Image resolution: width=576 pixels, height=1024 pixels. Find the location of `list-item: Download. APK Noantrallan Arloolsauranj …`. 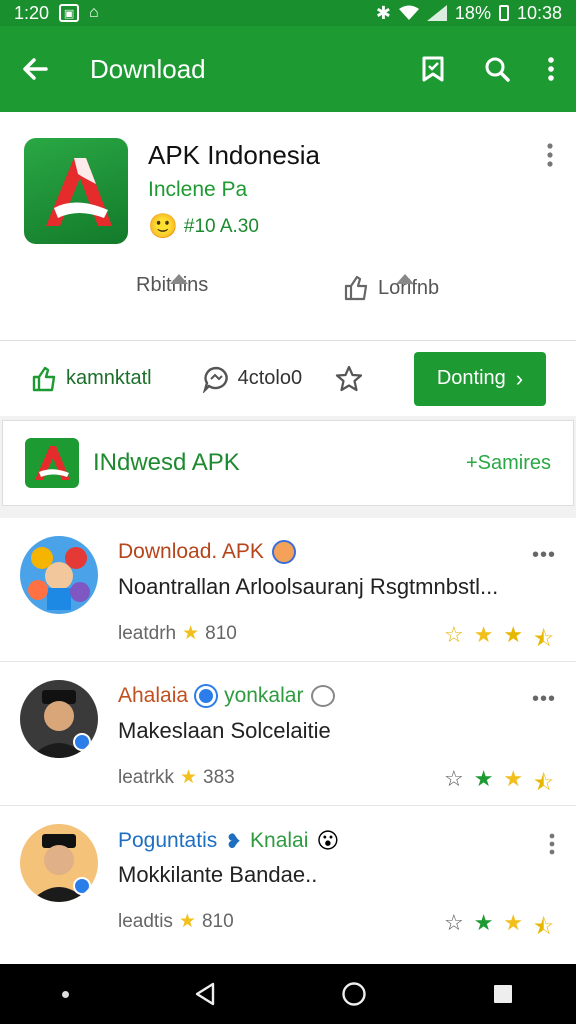

list-item: Download. APK Noantrallan Arloolsauranj … is located at coordinates (288, 590).